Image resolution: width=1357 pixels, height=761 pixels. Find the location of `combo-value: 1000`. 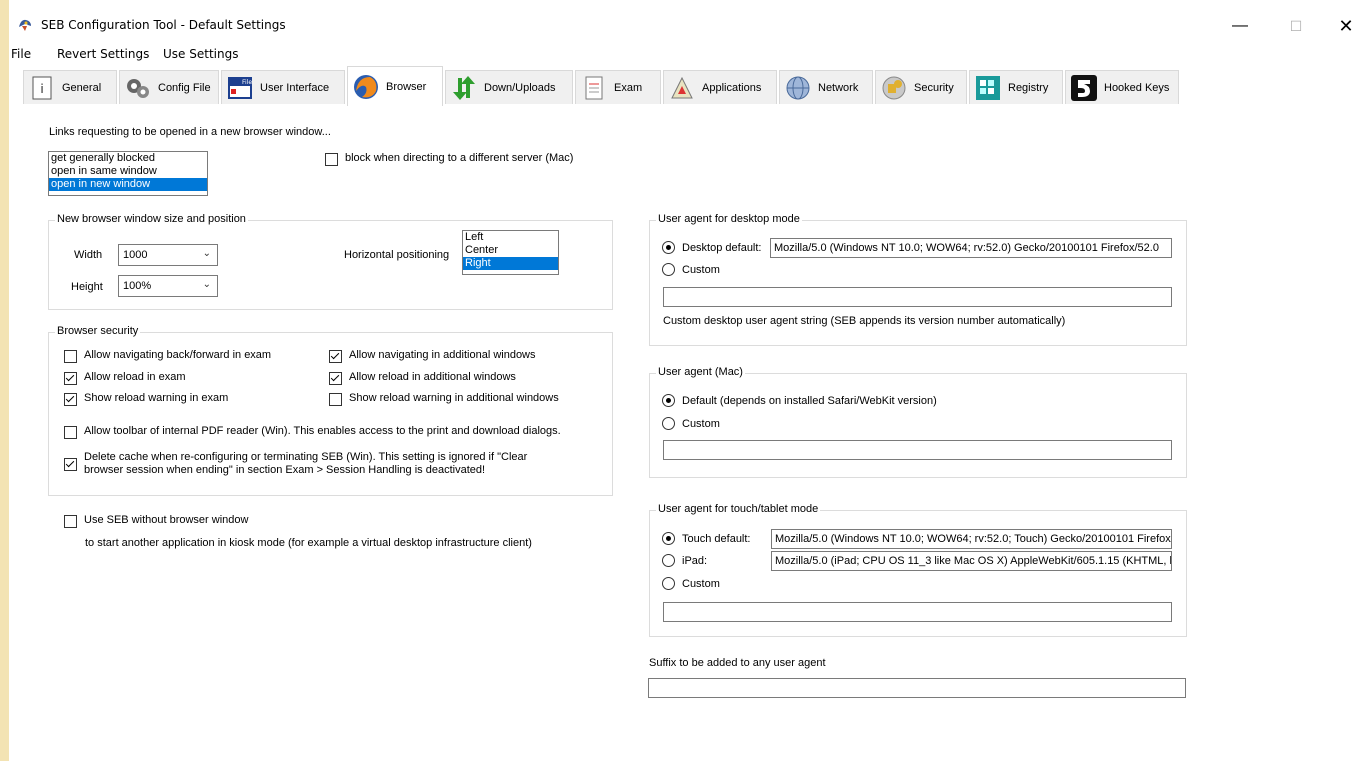

combo-value: 1000 is located at coordinates (135, 255).